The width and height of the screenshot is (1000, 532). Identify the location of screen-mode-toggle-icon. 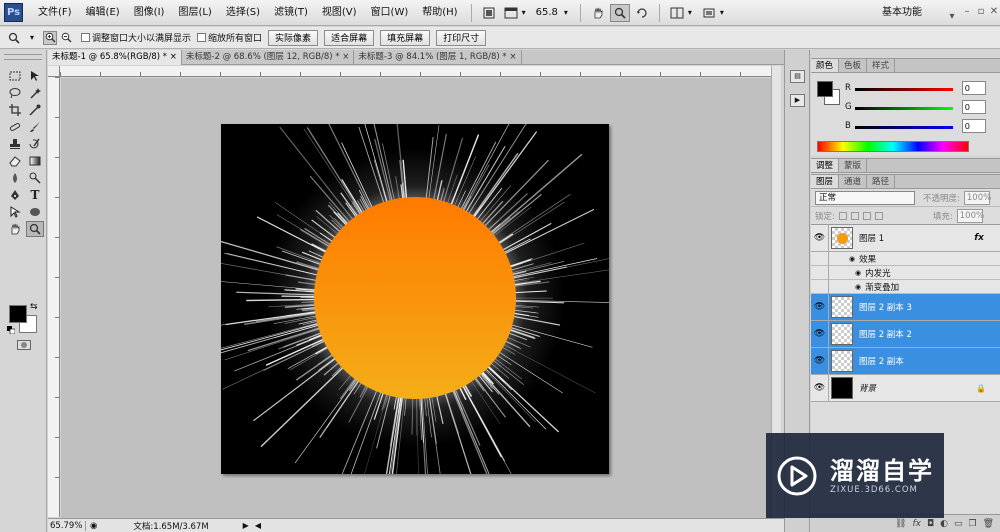
(709, 13).